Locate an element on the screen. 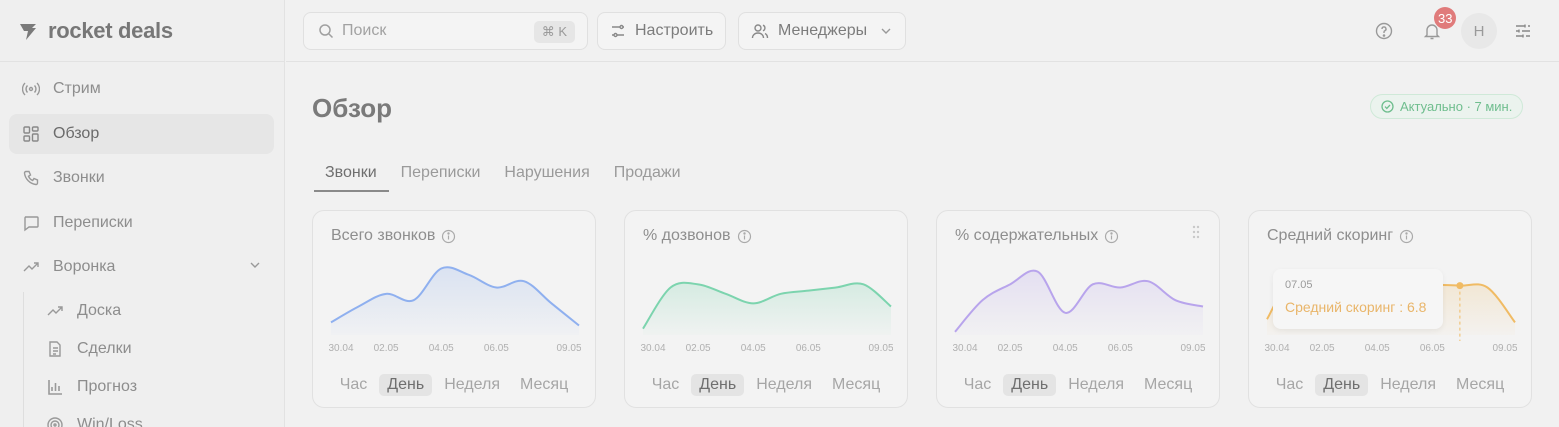 This screenshot has width=1559, height=427. page-title: Обзор is located at coordinates (352, 108).